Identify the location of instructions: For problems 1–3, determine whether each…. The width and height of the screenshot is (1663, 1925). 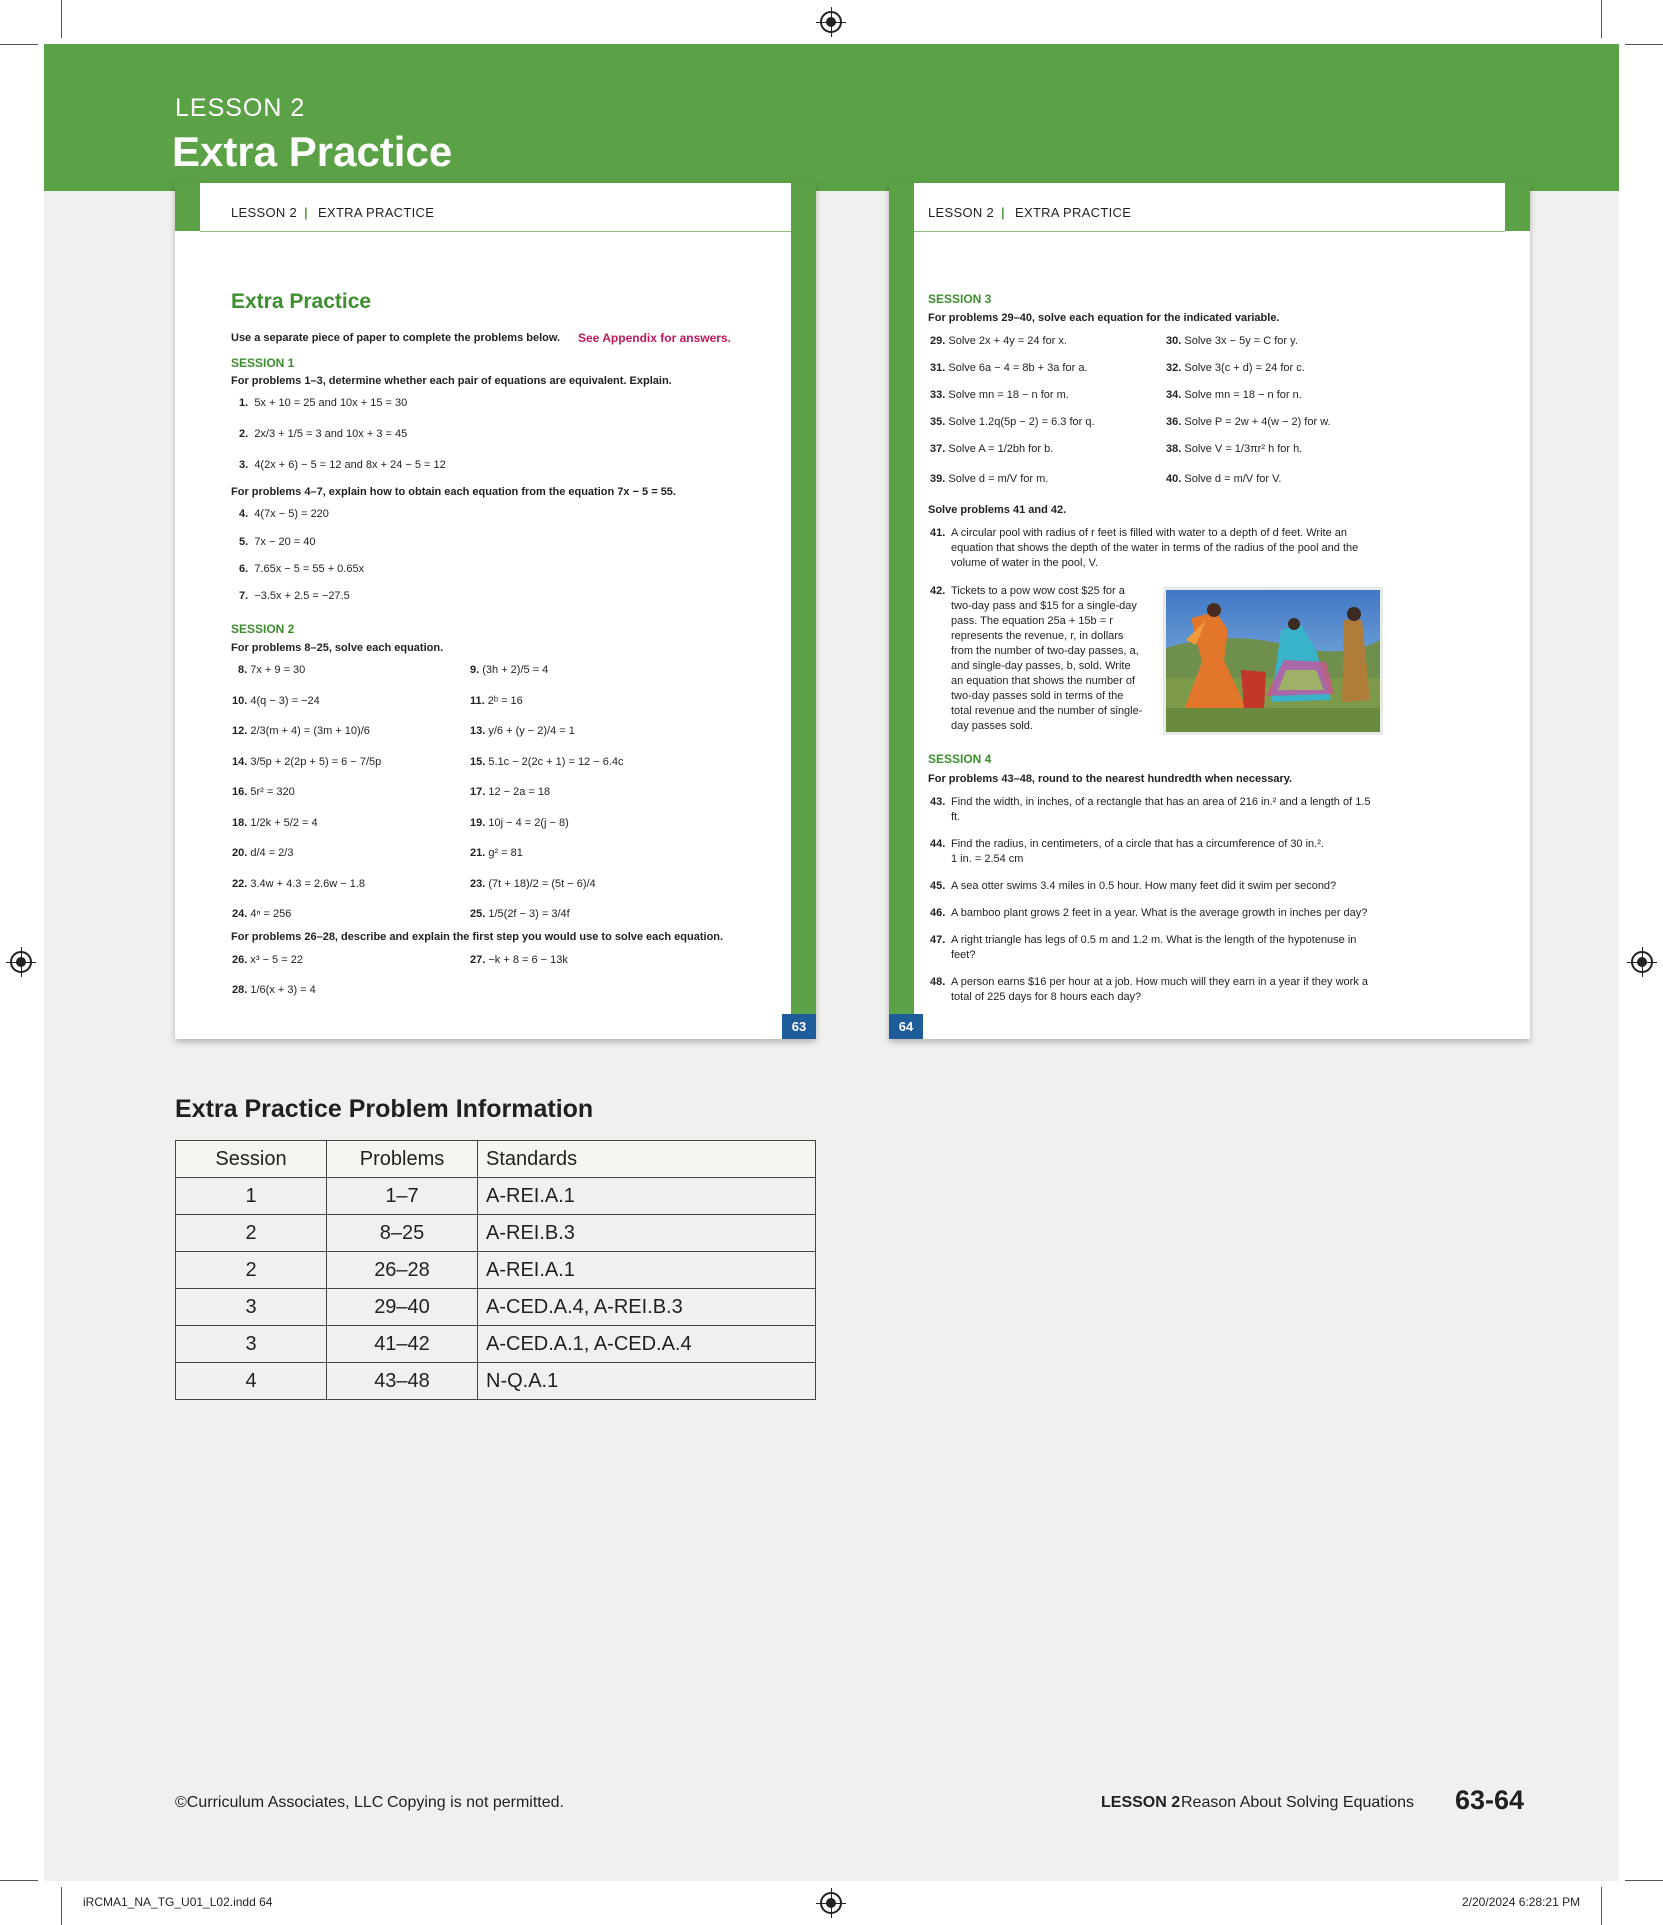
(451, 381).